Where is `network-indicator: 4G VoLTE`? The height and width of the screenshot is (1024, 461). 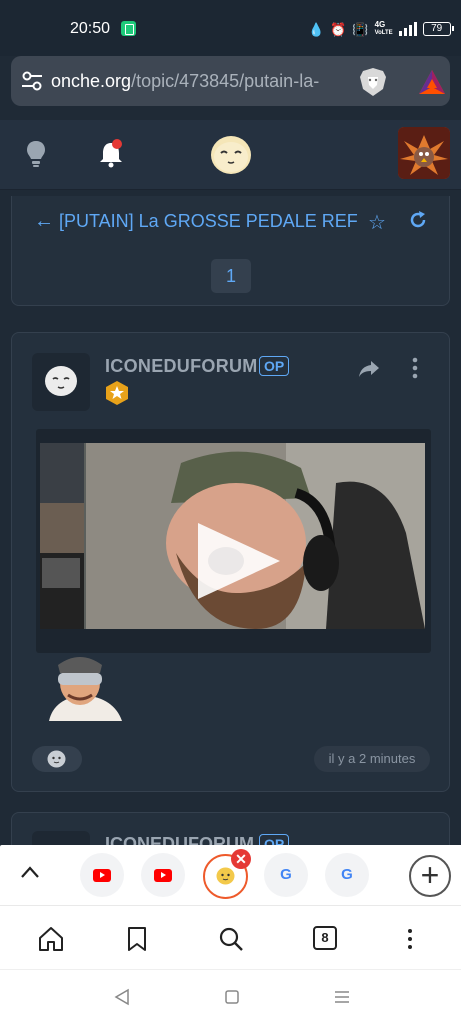
network-indicator: 4G VoLTE is located at coordinates (384, 29).